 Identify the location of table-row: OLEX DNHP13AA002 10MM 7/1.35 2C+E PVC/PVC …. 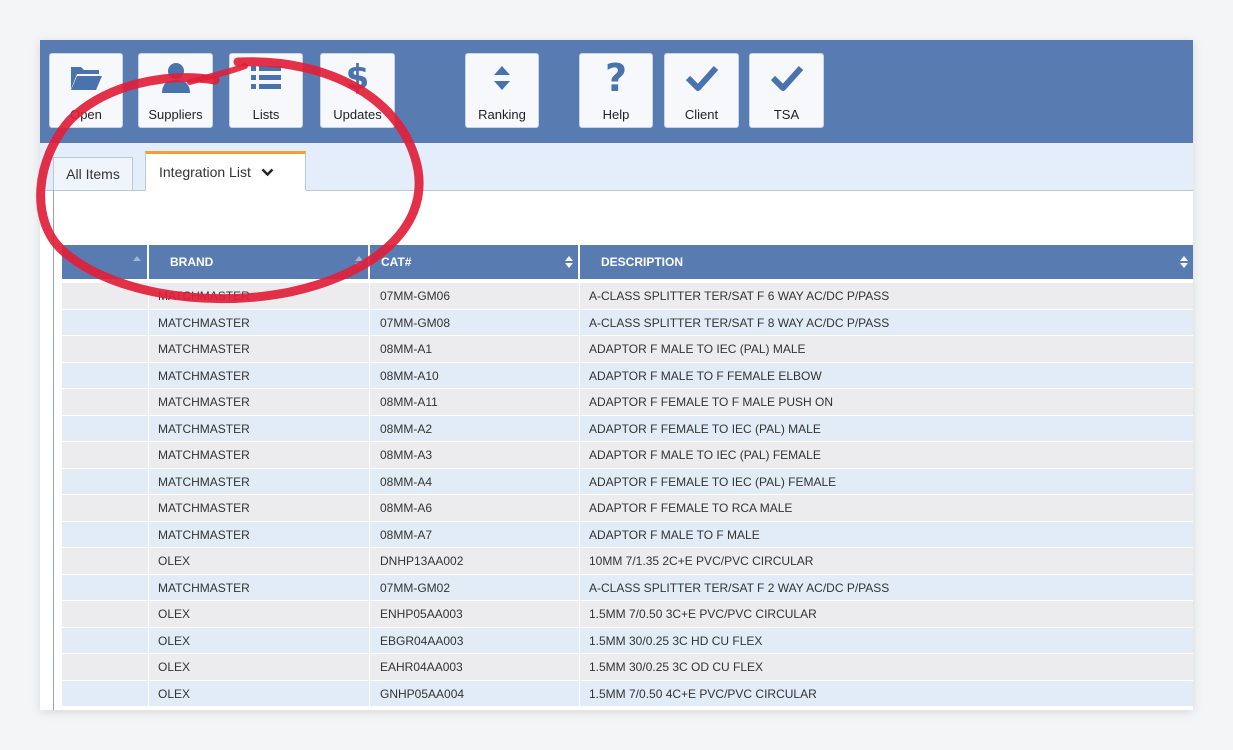
(627, 561).